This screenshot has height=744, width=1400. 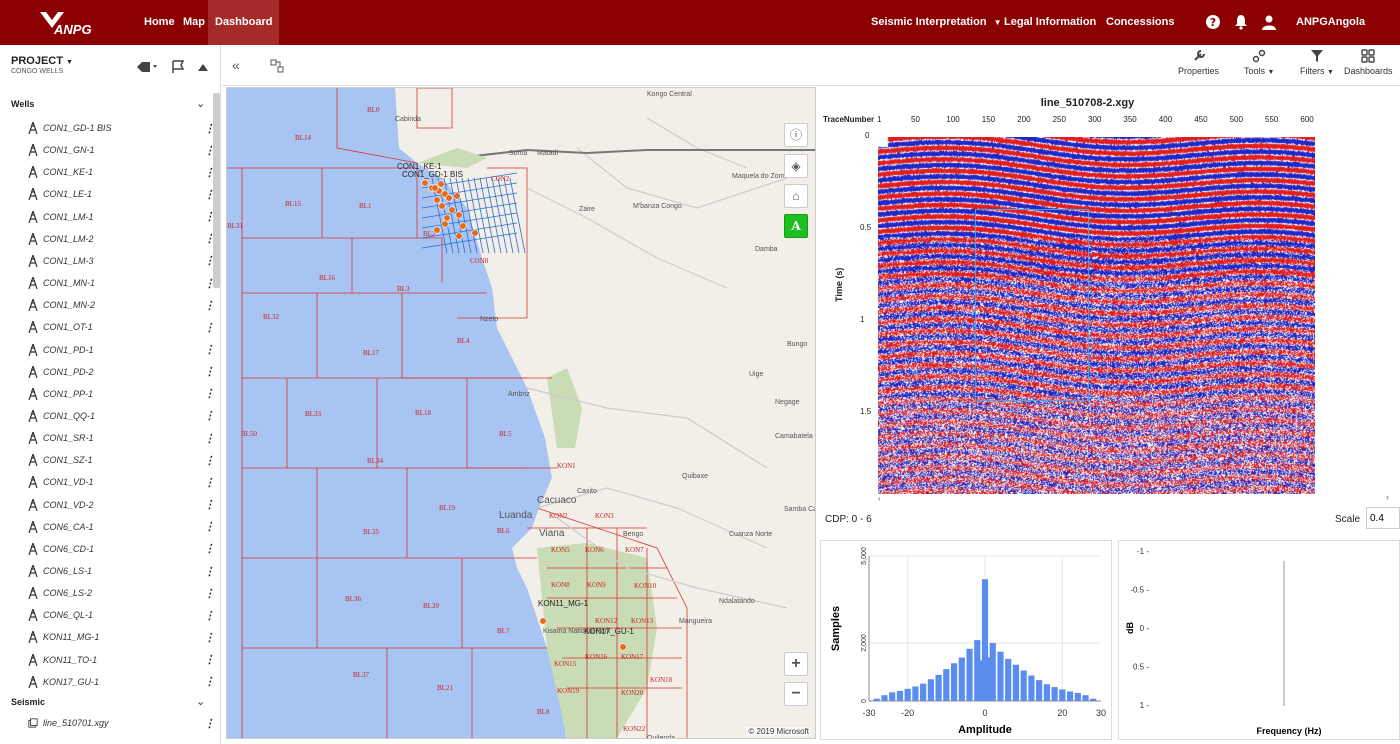 What do you see at coordinates (22, 104) in the screenshot?
I see `wells-section-title: Wells` at bounding box center [22, 104].